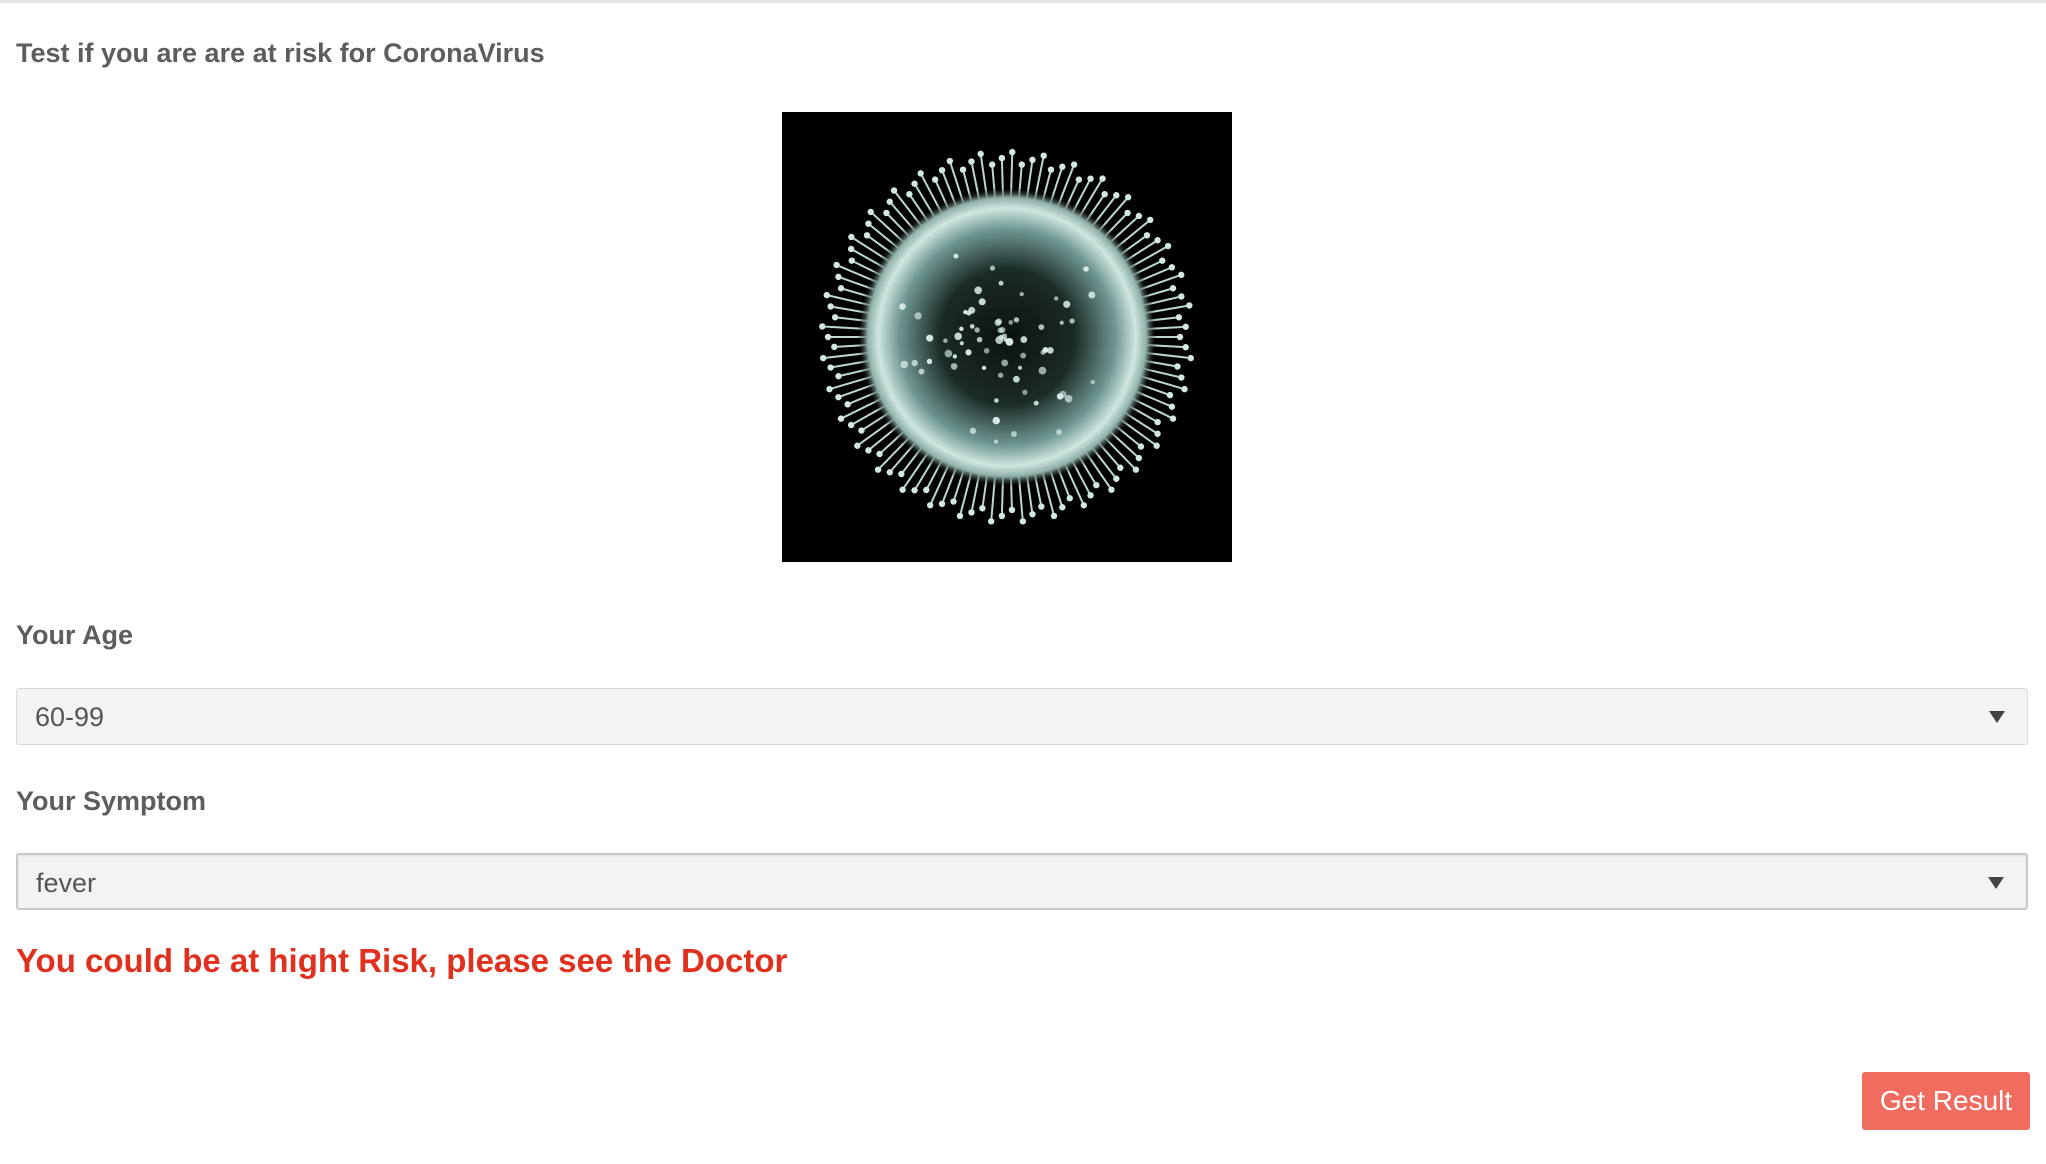  I want to click on symptom-select-value: fever, so click(66, 883).